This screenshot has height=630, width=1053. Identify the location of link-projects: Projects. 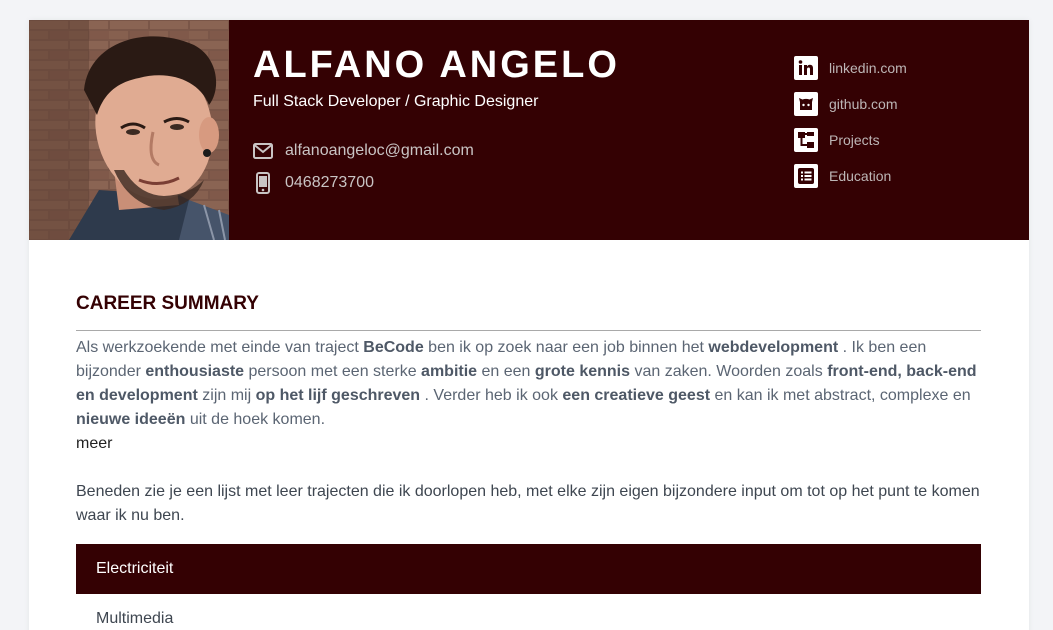
(850, 140).